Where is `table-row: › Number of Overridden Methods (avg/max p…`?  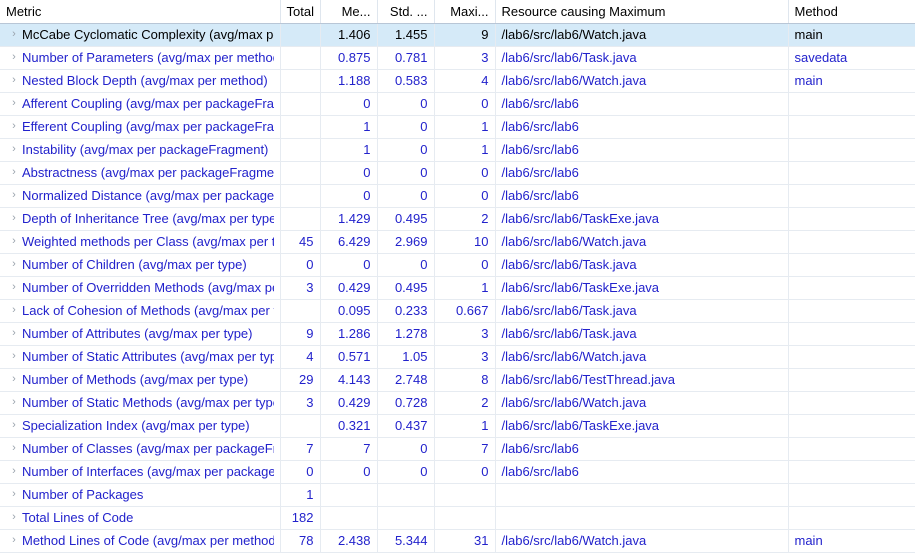 table-row: › Number of Overridden Methods (avg/max p… is located at coordinates (457, 288).